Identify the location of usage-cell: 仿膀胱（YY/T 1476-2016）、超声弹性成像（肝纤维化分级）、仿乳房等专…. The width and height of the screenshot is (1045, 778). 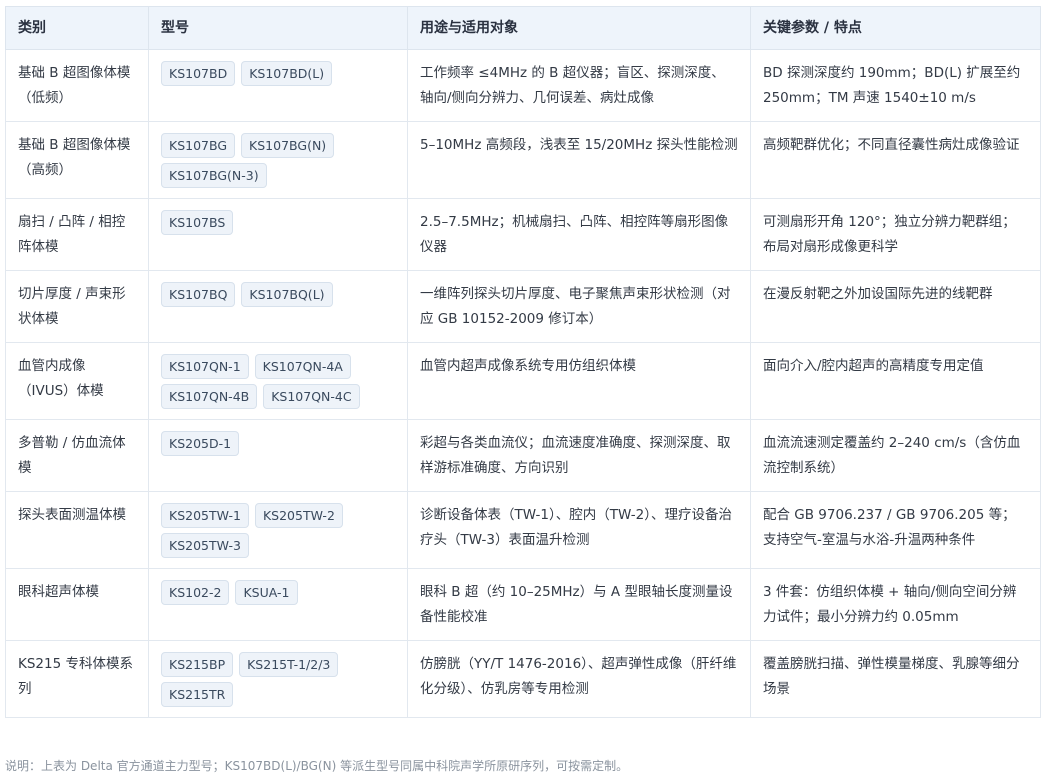
(579, 679).